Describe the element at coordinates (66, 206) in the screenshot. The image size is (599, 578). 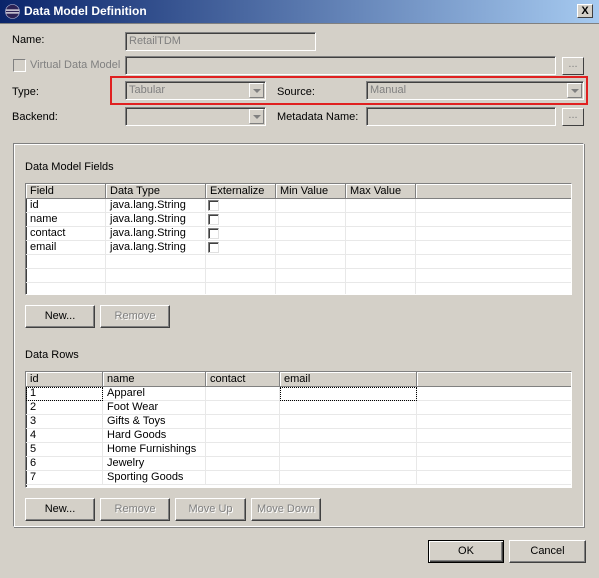
I see `field-cell: id` at that location.